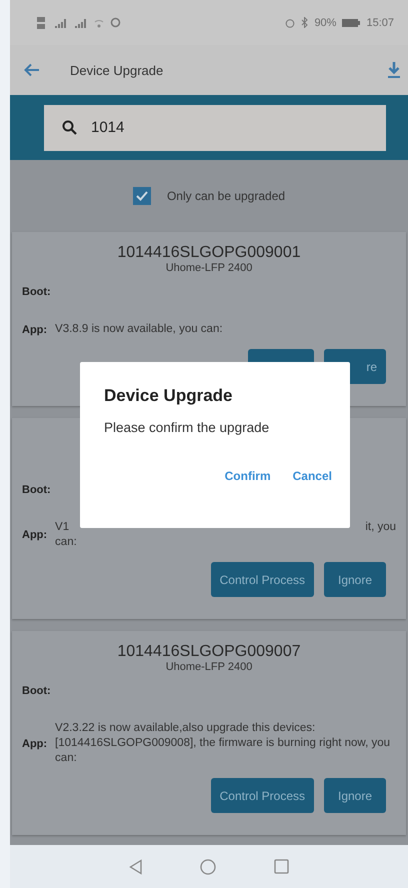 This screenshot has height=888, width=408. I want to click on dialog-action: Cancel, so click(312, 476).